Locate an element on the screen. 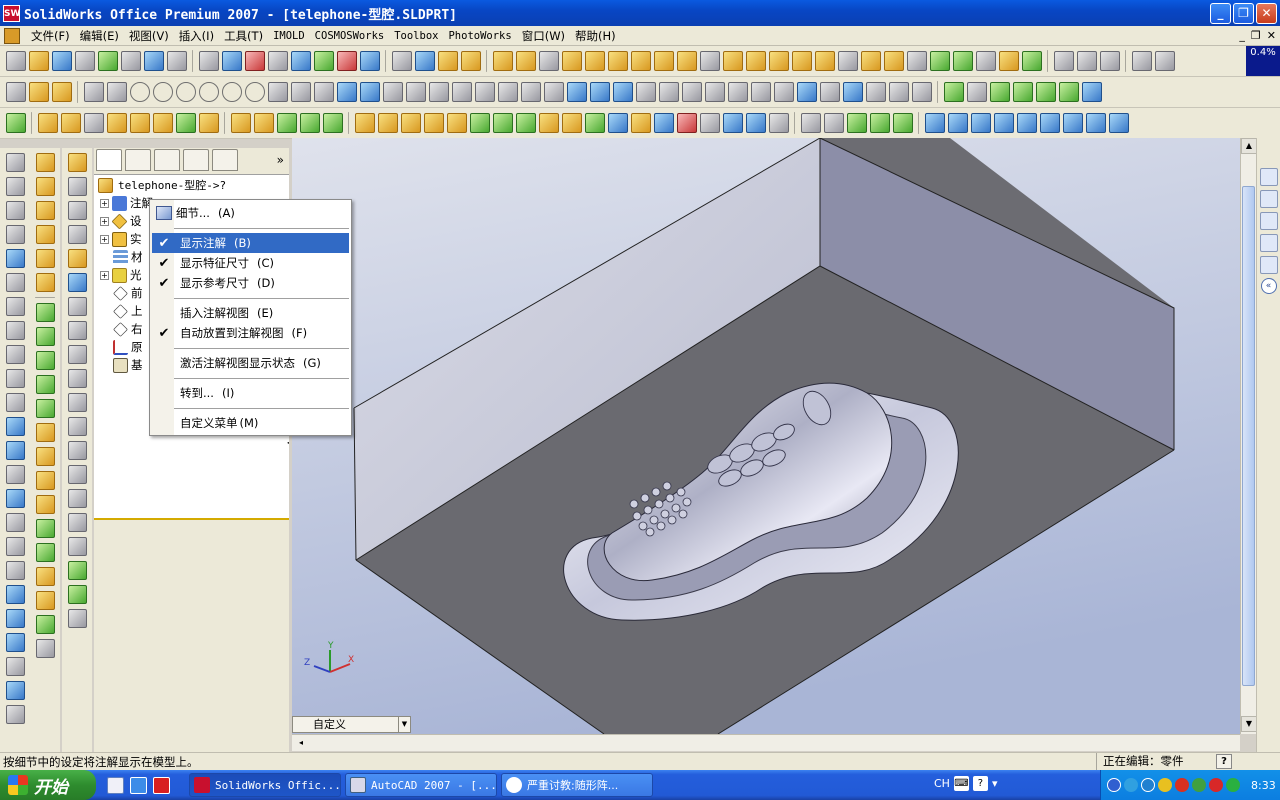  imold-tool-14-icon is located at coordinates (801, 61).